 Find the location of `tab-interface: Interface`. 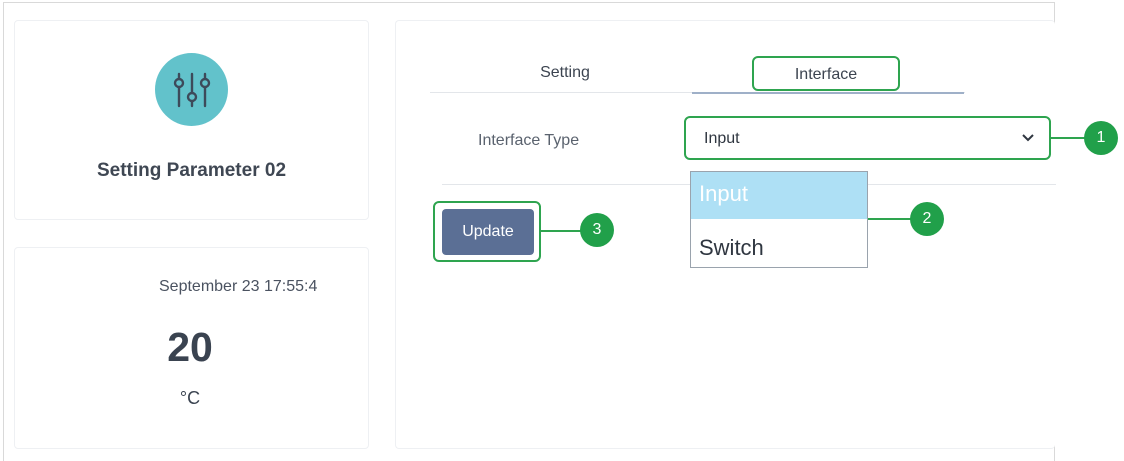

tab-interface: Interface is located at coordinates (826, 73).